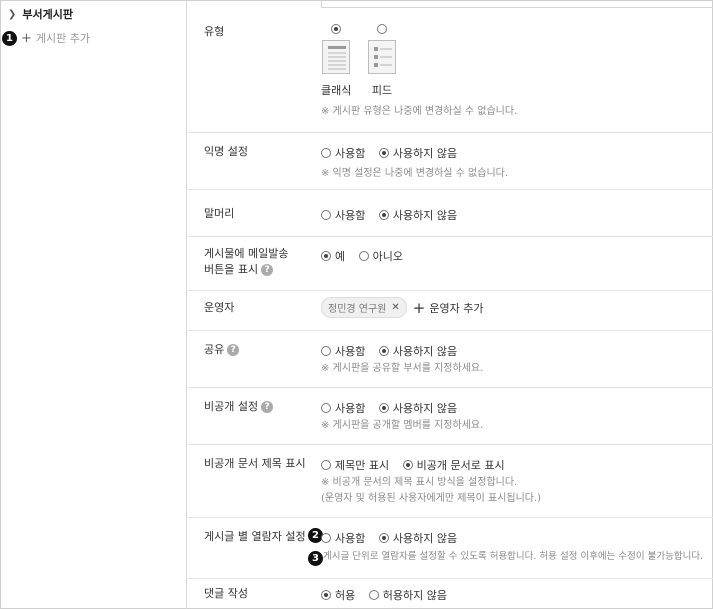  I want to click on type-option-label: 피드, so click(382, 90).